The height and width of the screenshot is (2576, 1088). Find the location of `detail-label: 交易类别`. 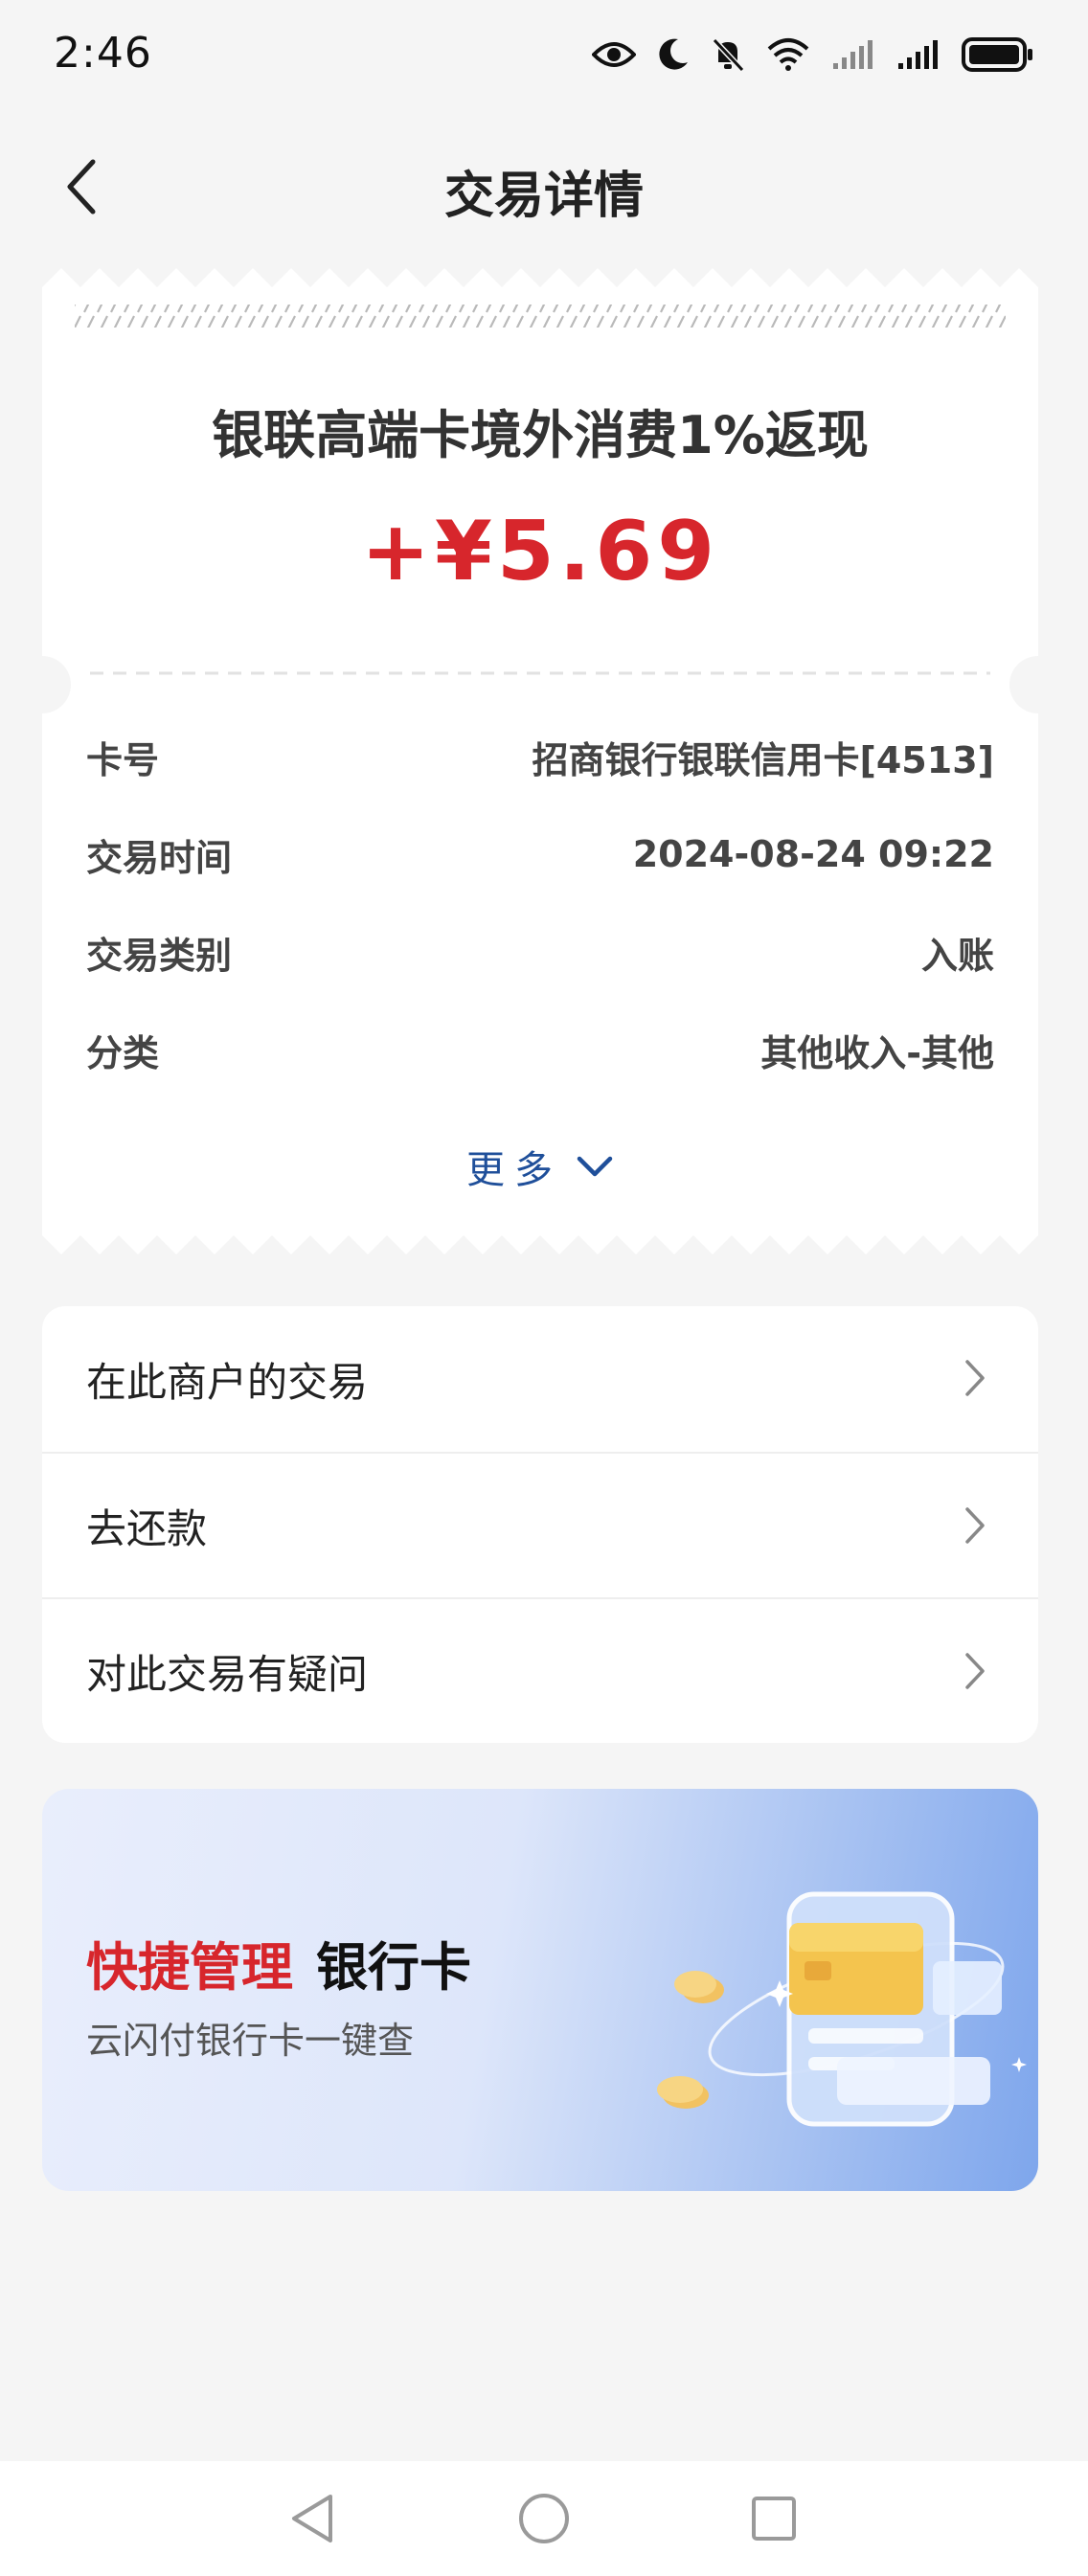

detail-label: 交易类别 is located at coordinates (159, 955).